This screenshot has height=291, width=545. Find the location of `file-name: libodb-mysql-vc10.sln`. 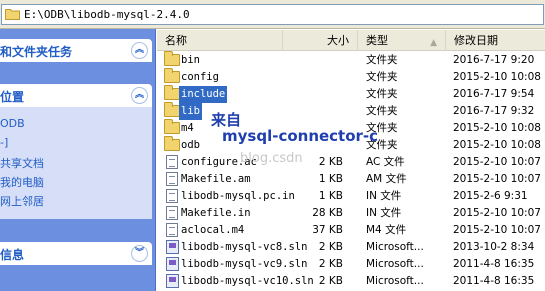

file-name: libodb-mysql-vc10.sln is located at coordinates (247, 281).